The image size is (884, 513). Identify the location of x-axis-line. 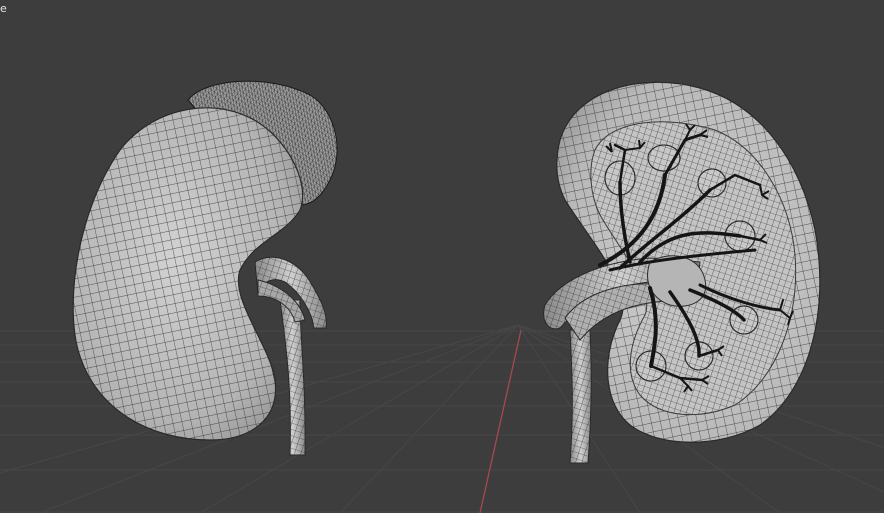
(500, 421).